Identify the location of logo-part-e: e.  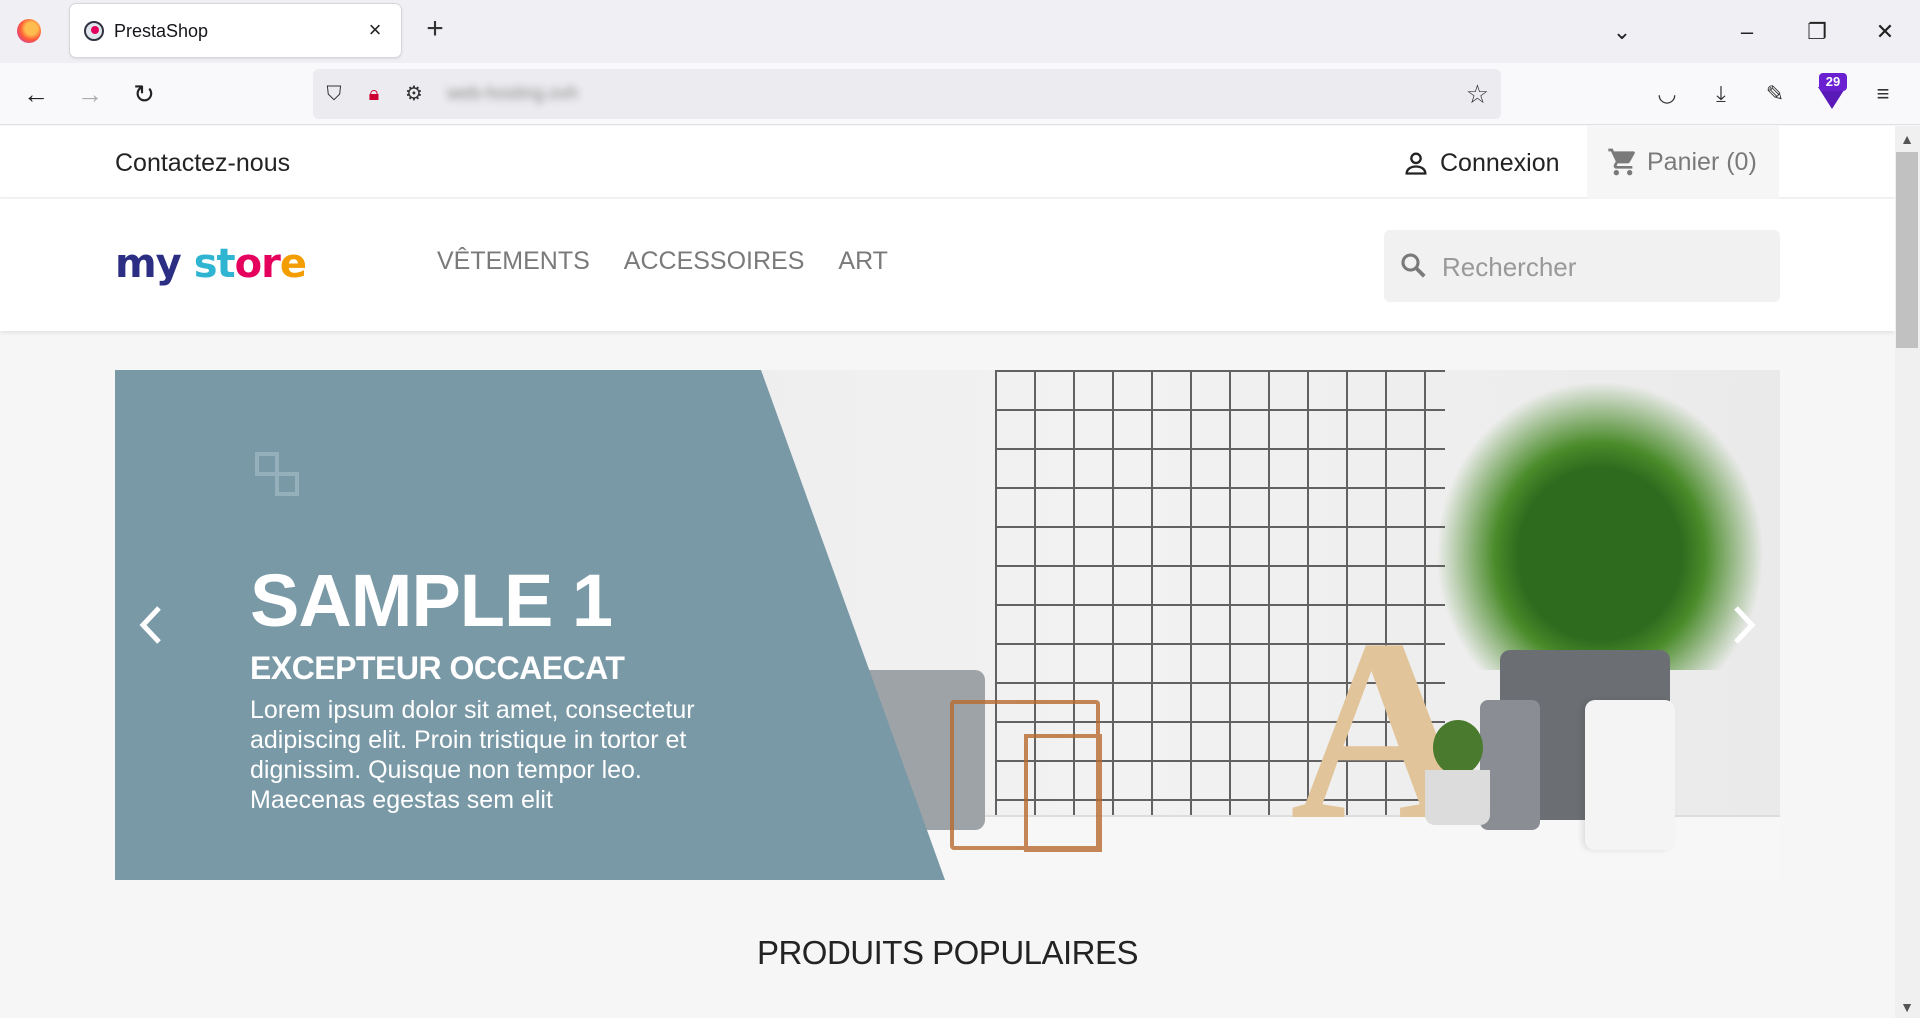
(293, 264).